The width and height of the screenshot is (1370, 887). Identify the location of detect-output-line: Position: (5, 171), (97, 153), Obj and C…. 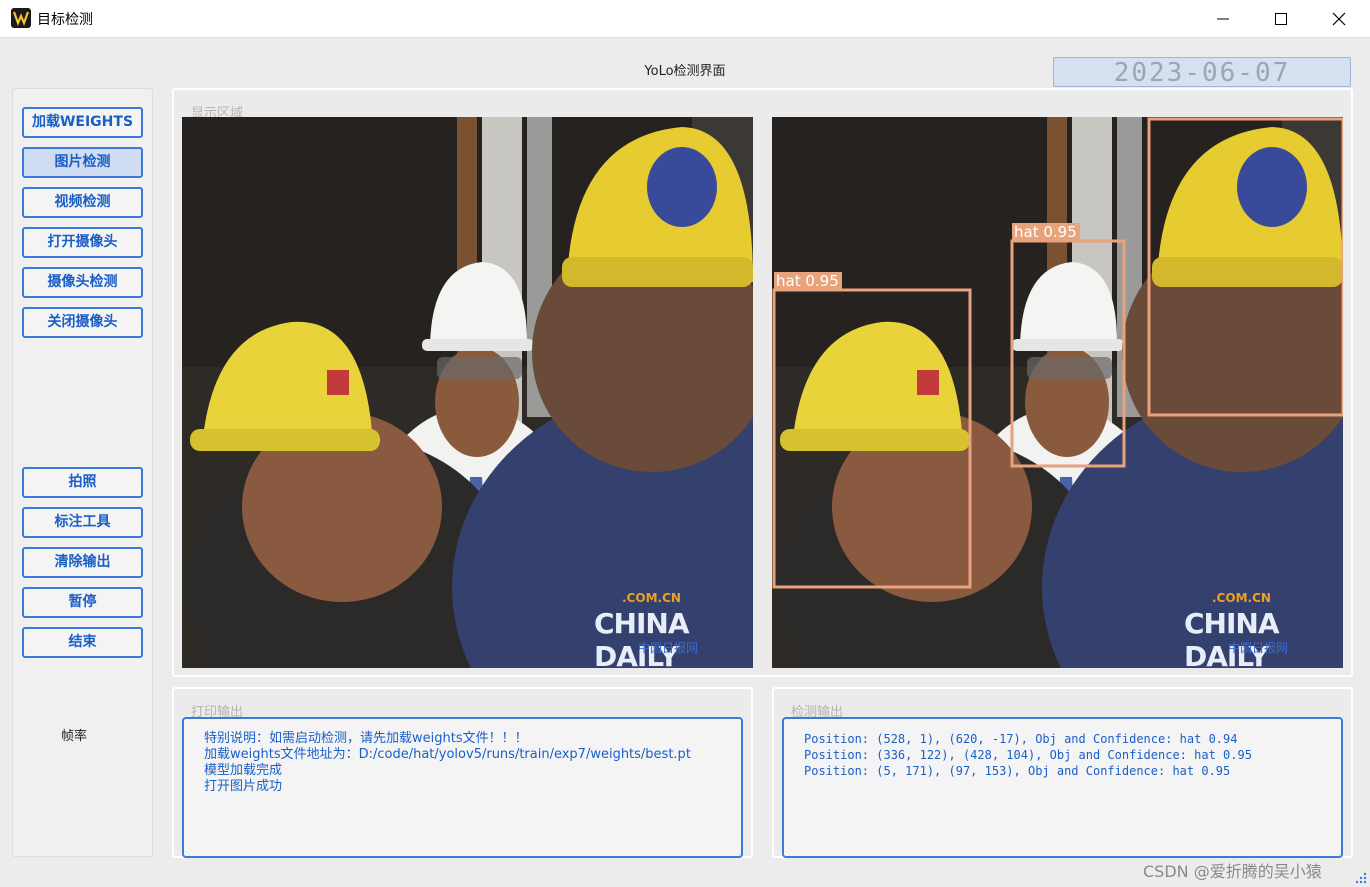
(1017, 771).